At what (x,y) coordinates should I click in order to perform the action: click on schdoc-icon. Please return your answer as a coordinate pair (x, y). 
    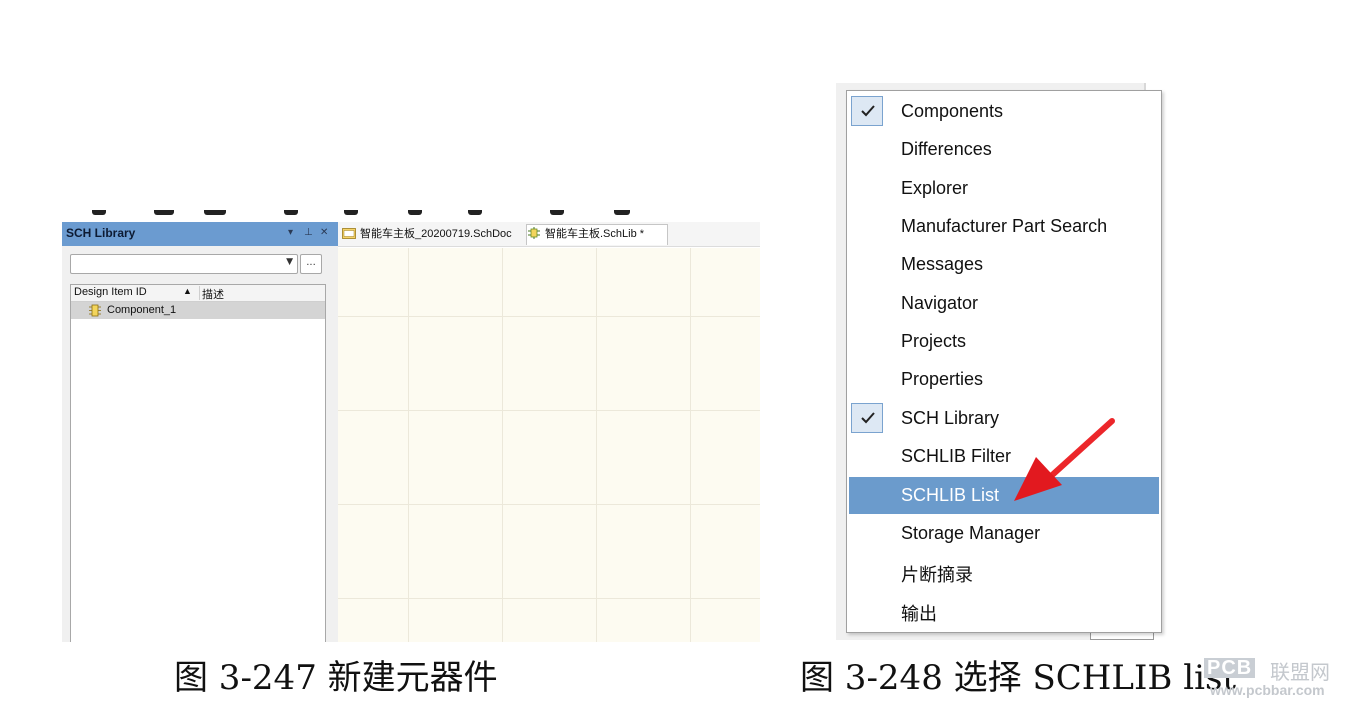
    Looking at the image, I should click on (349, 233).